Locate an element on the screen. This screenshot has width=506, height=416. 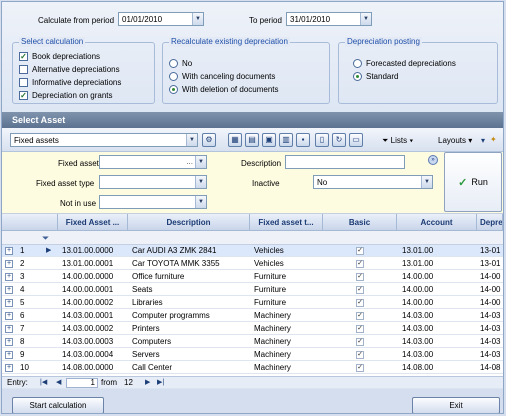
next-record-icon: ▶ is located at coordinates (147, 382).